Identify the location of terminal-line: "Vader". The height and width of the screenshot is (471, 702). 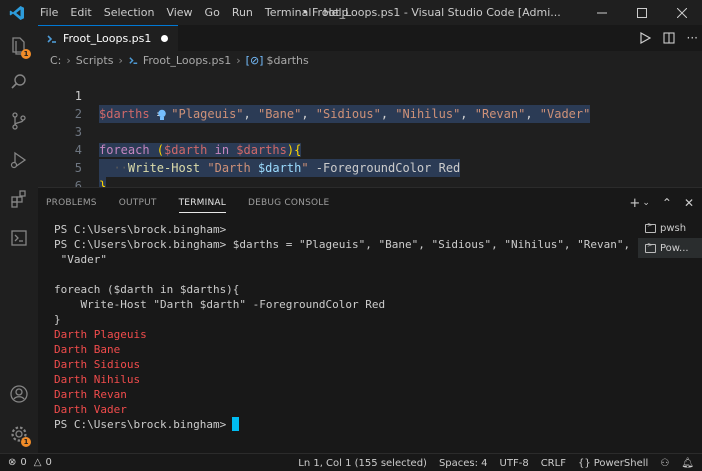
(80, 259).